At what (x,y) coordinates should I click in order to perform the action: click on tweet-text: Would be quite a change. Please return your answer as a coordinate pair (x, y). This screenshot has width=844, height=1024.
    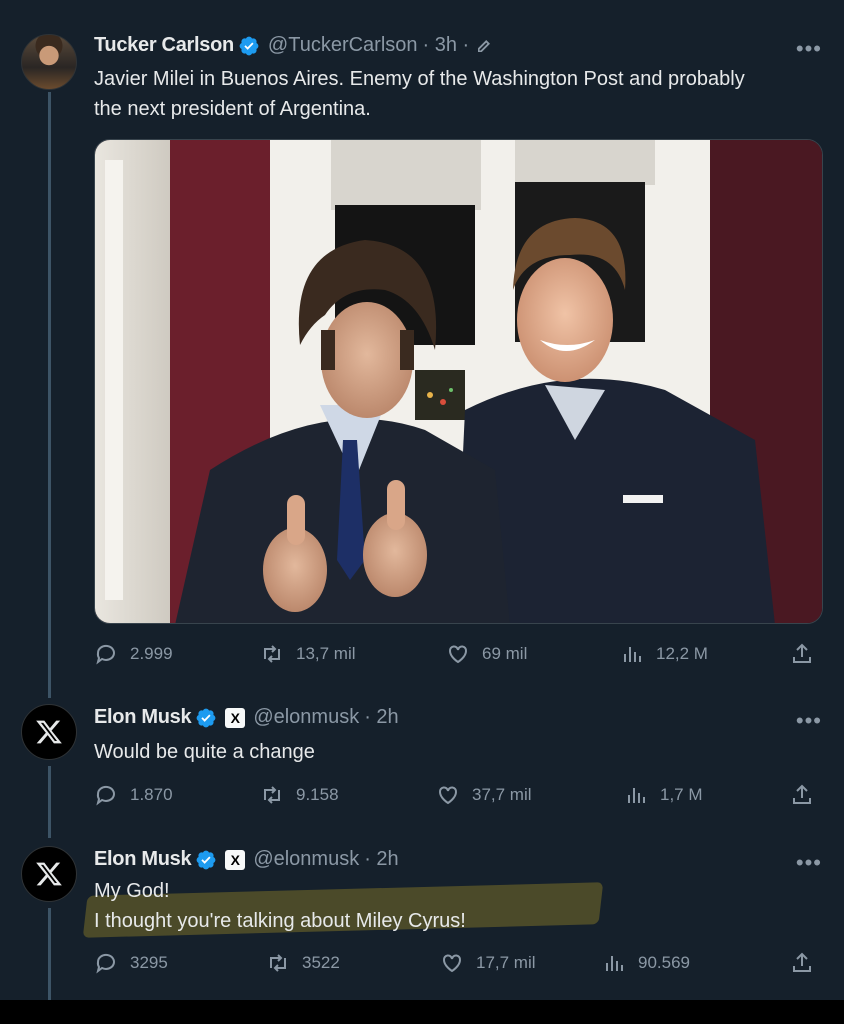
    Looking at the image, I should click on (204, 752).